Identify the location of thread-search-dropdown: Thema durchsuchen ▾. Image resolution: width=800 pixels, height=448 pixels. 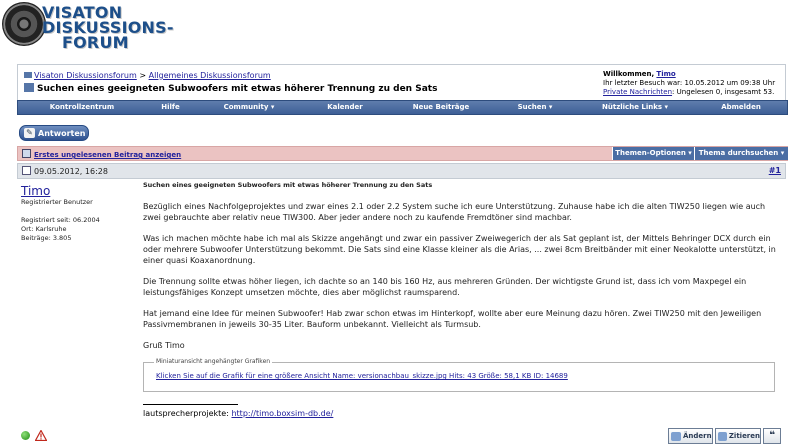
(741, 153).